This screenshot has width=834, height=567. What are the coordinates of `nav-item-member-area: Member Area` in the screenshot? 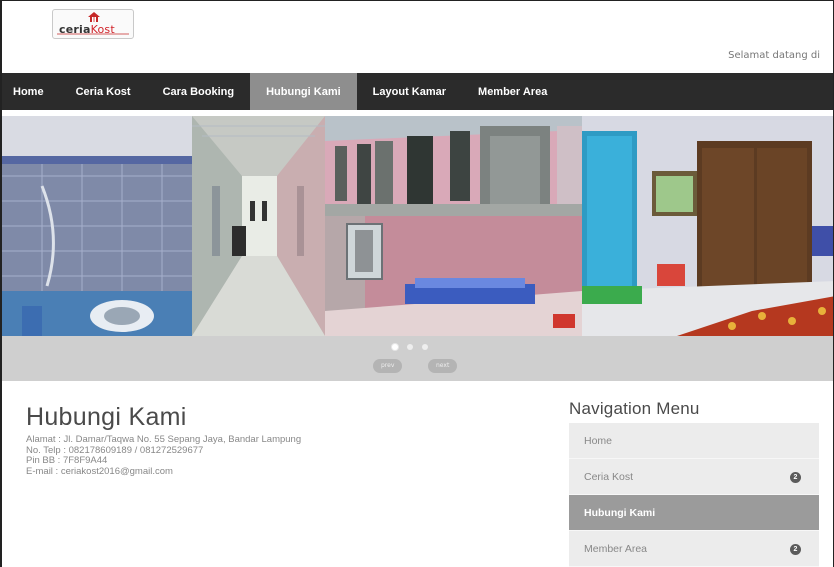 It's located at (512, 91).